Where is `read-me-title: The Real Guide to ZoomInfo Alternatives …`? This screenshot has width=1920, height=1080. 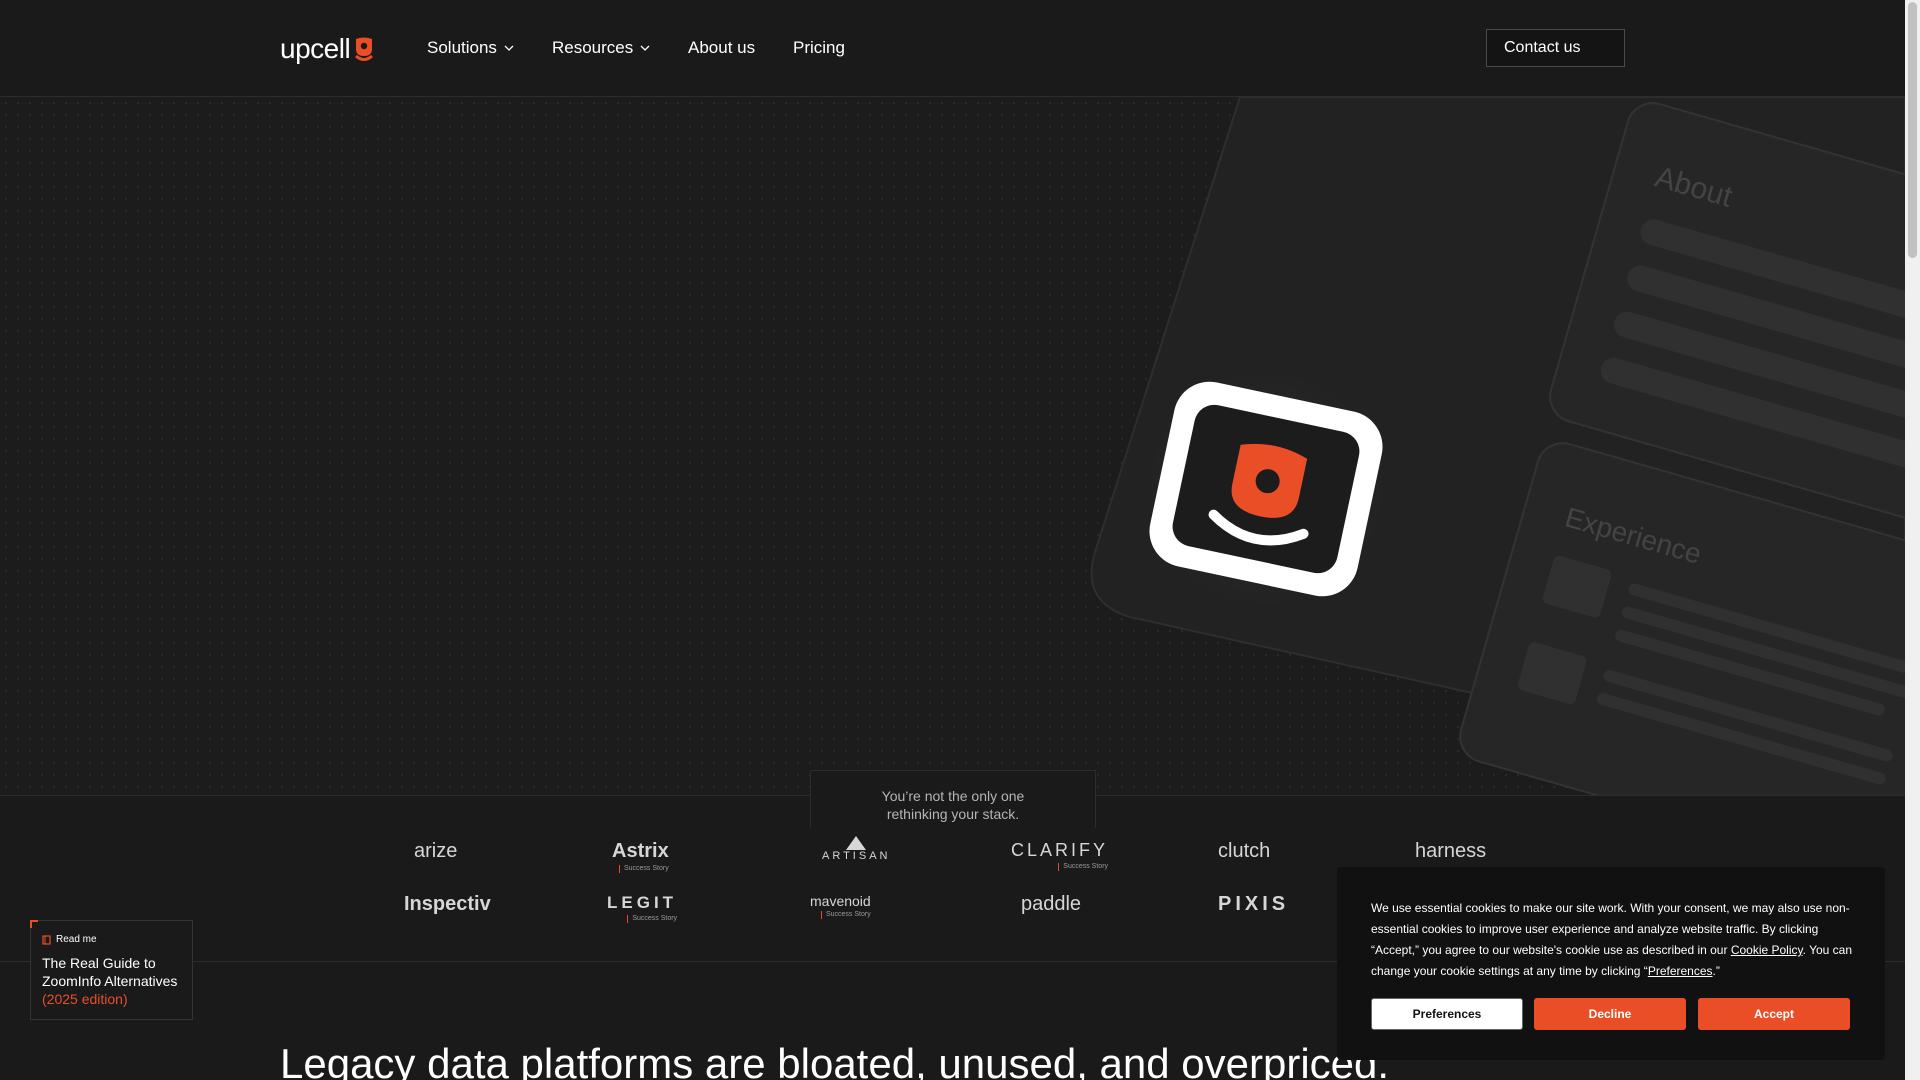 read-me-title: The Real Guide to ZoomInfo Alternatives … is located at coordinates (116, 981).